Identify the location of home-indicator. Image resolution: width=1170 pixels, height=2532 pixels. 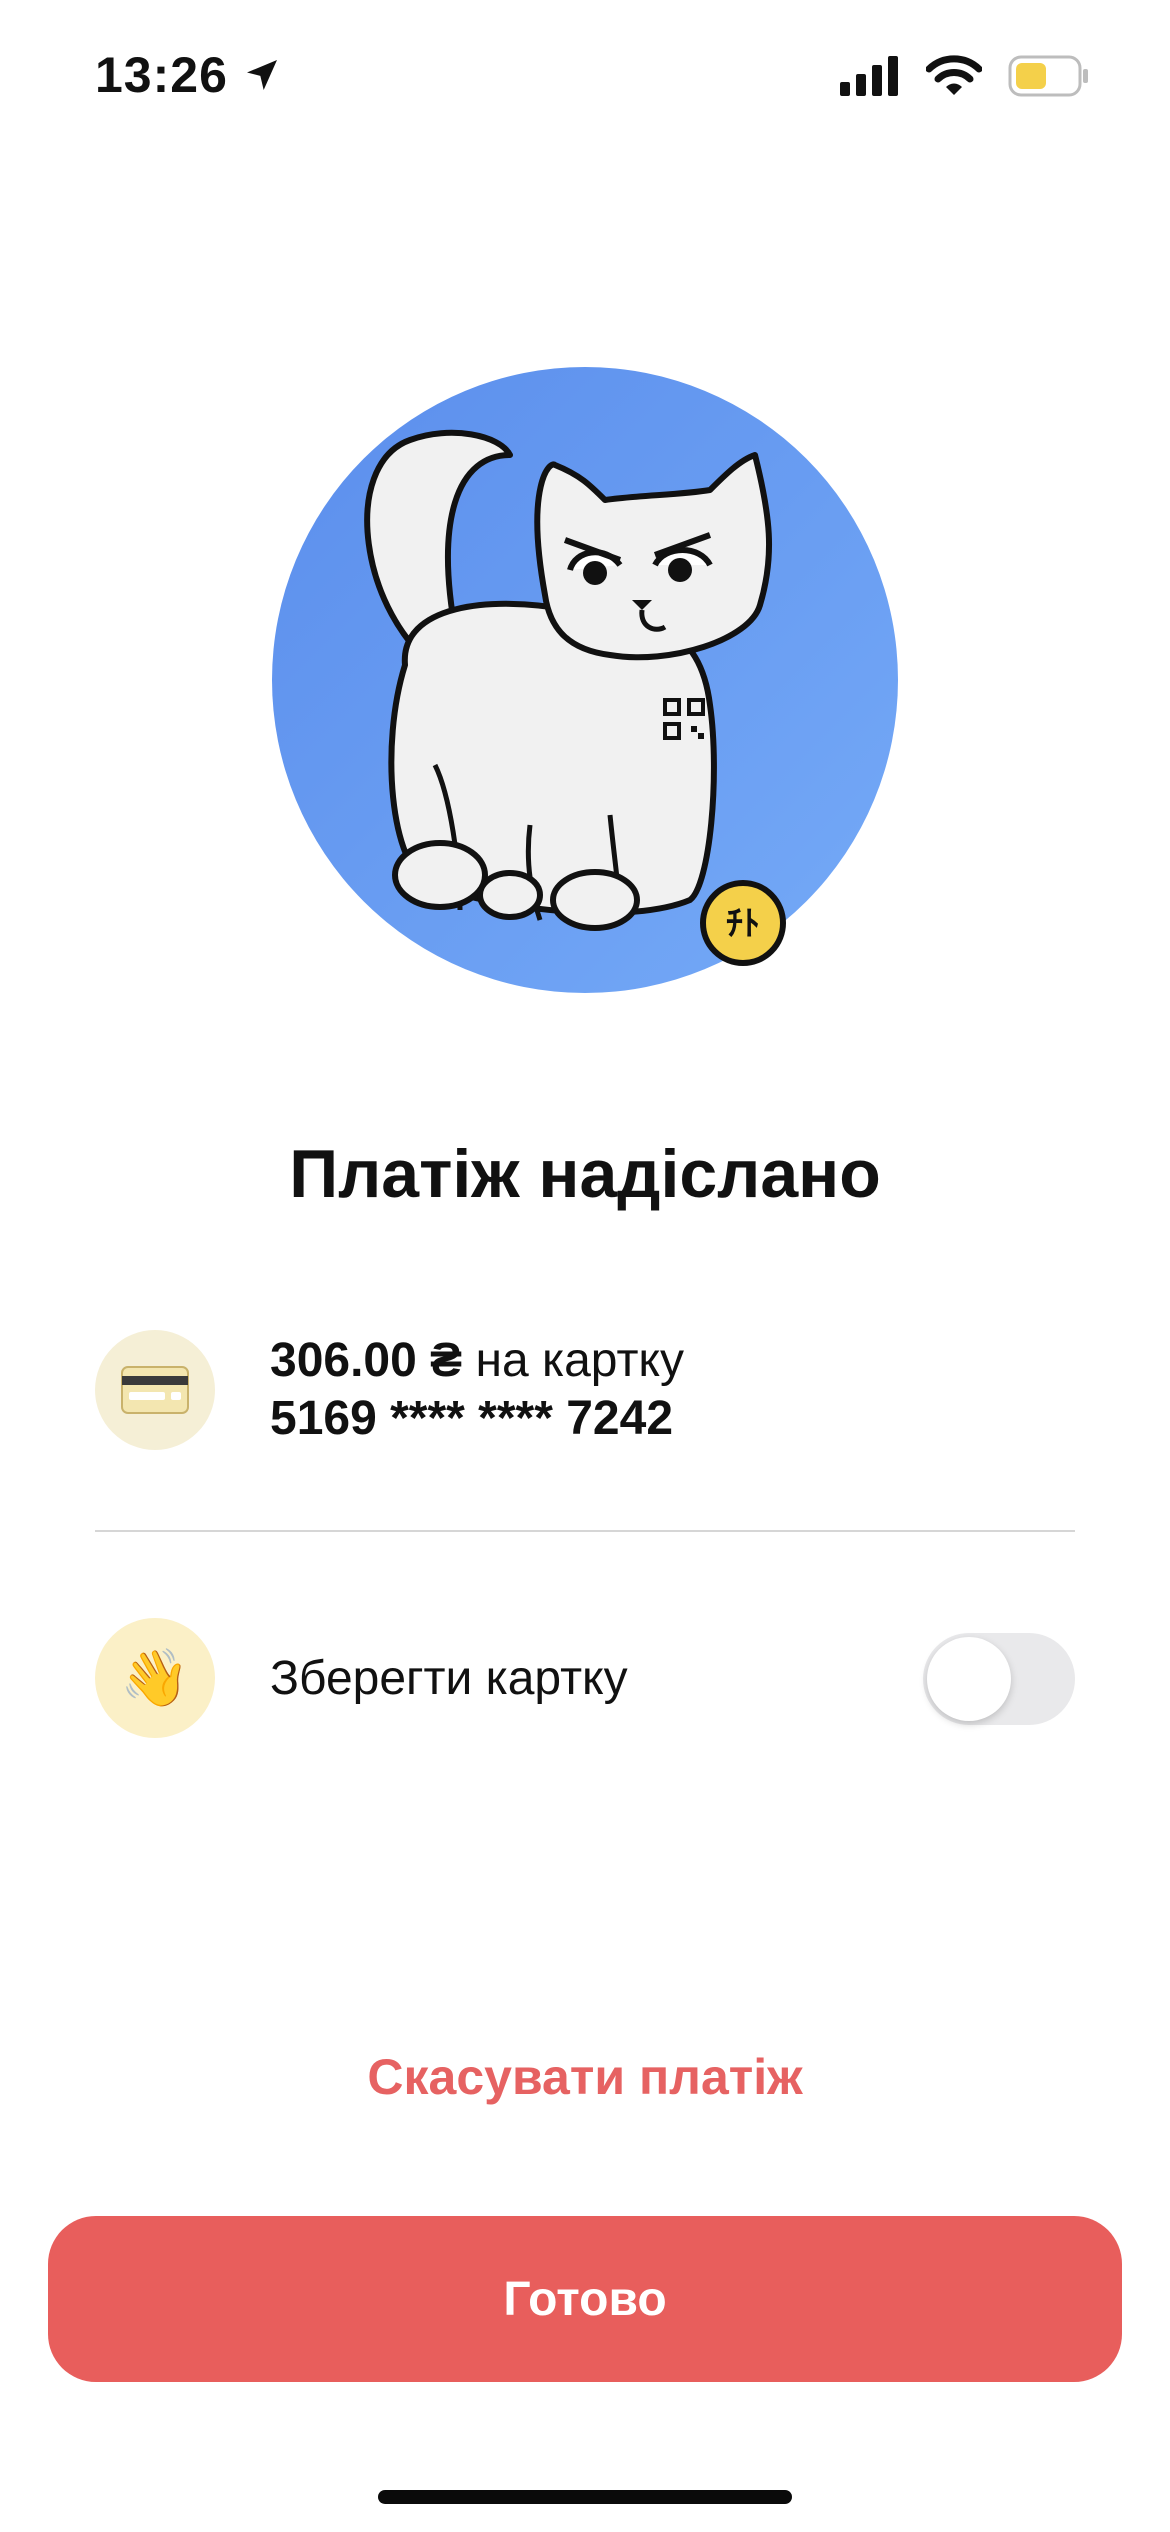
(585, 2497).